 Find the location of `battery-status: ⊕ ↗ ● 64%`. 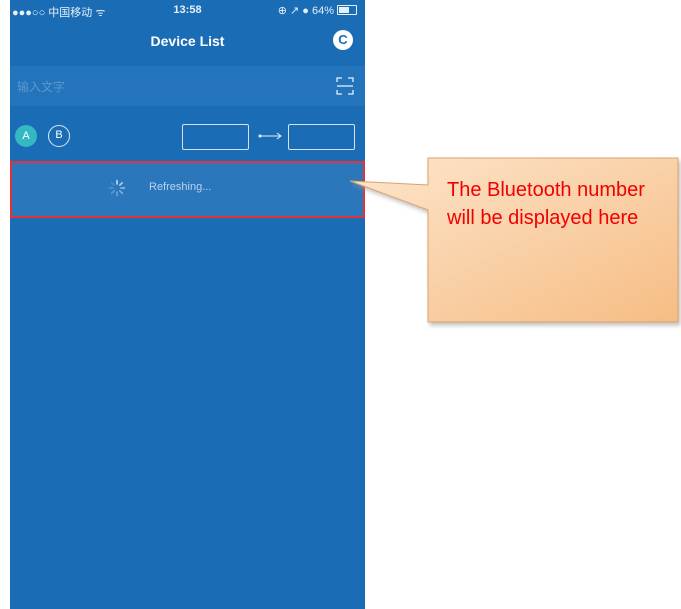

battery-status: ⊕ ↗ ● 64% is located at coordinates (317, 10).